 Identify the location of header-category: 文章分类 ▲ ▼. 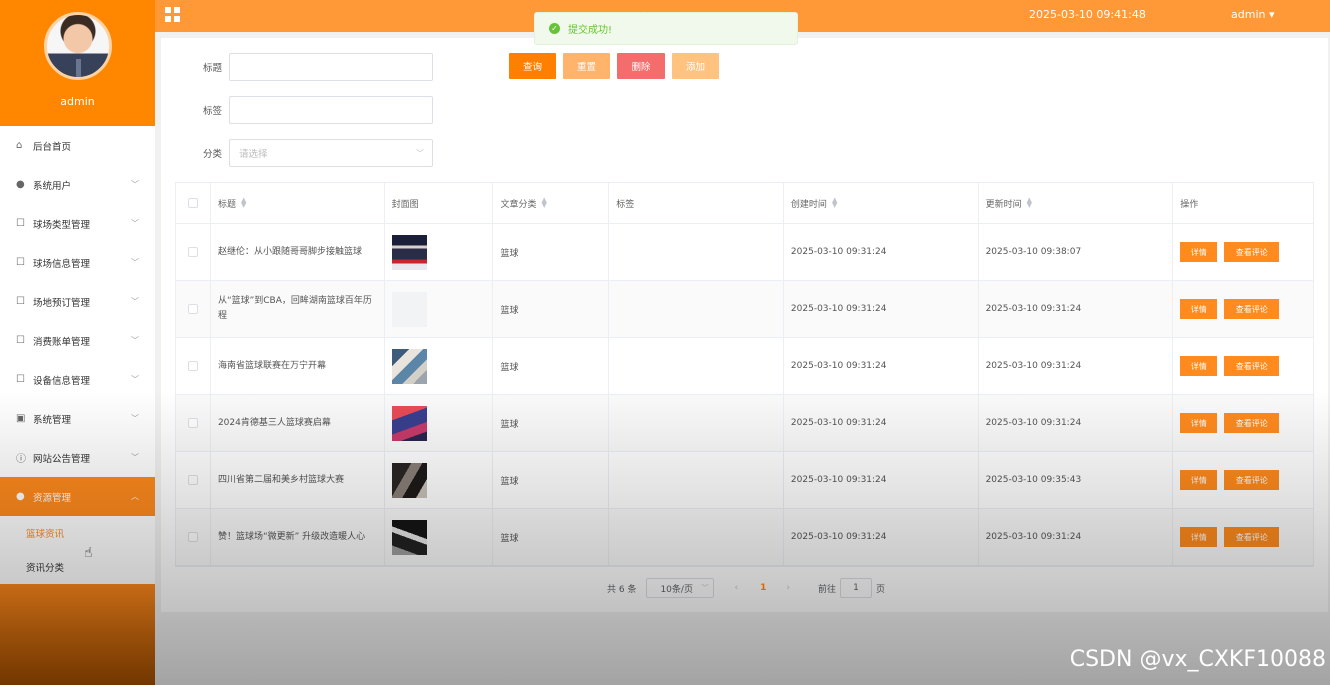
(551, 203).